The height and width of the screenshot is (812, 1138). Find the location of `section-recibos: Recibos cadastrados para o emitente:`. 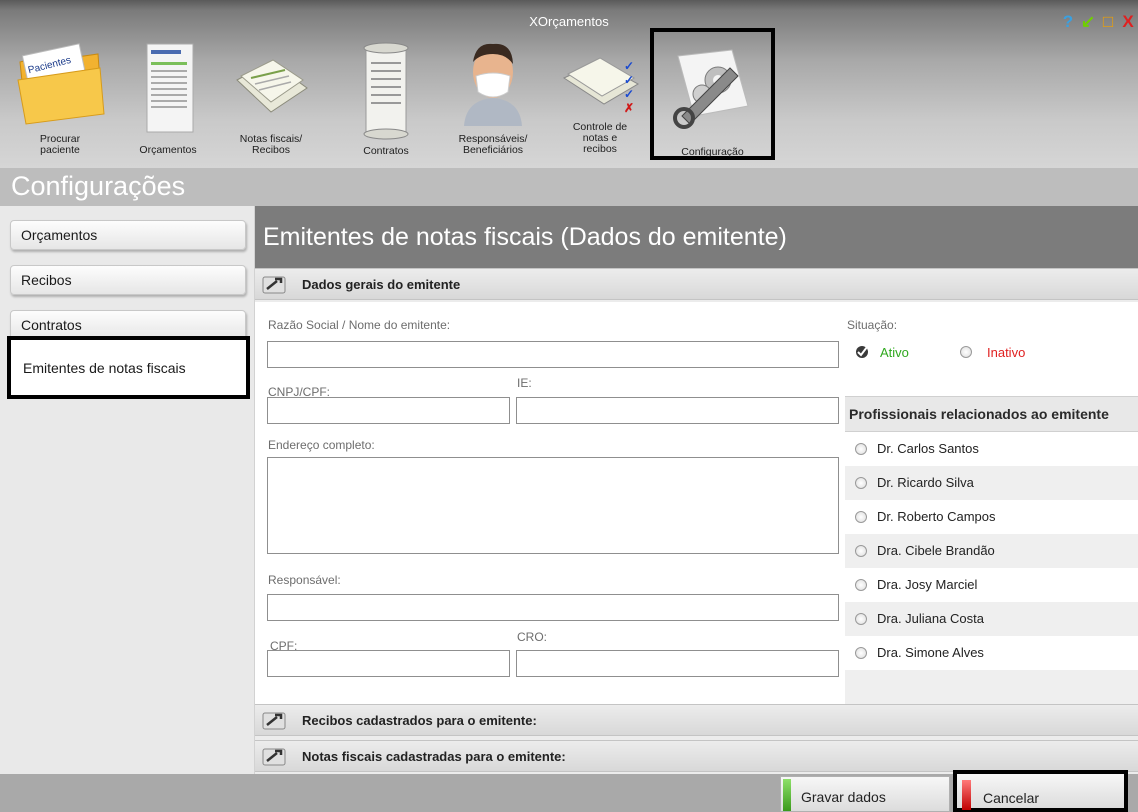

section-recibos: Recibos cadastrados para o emitente: is located at coordinates (696, 720).